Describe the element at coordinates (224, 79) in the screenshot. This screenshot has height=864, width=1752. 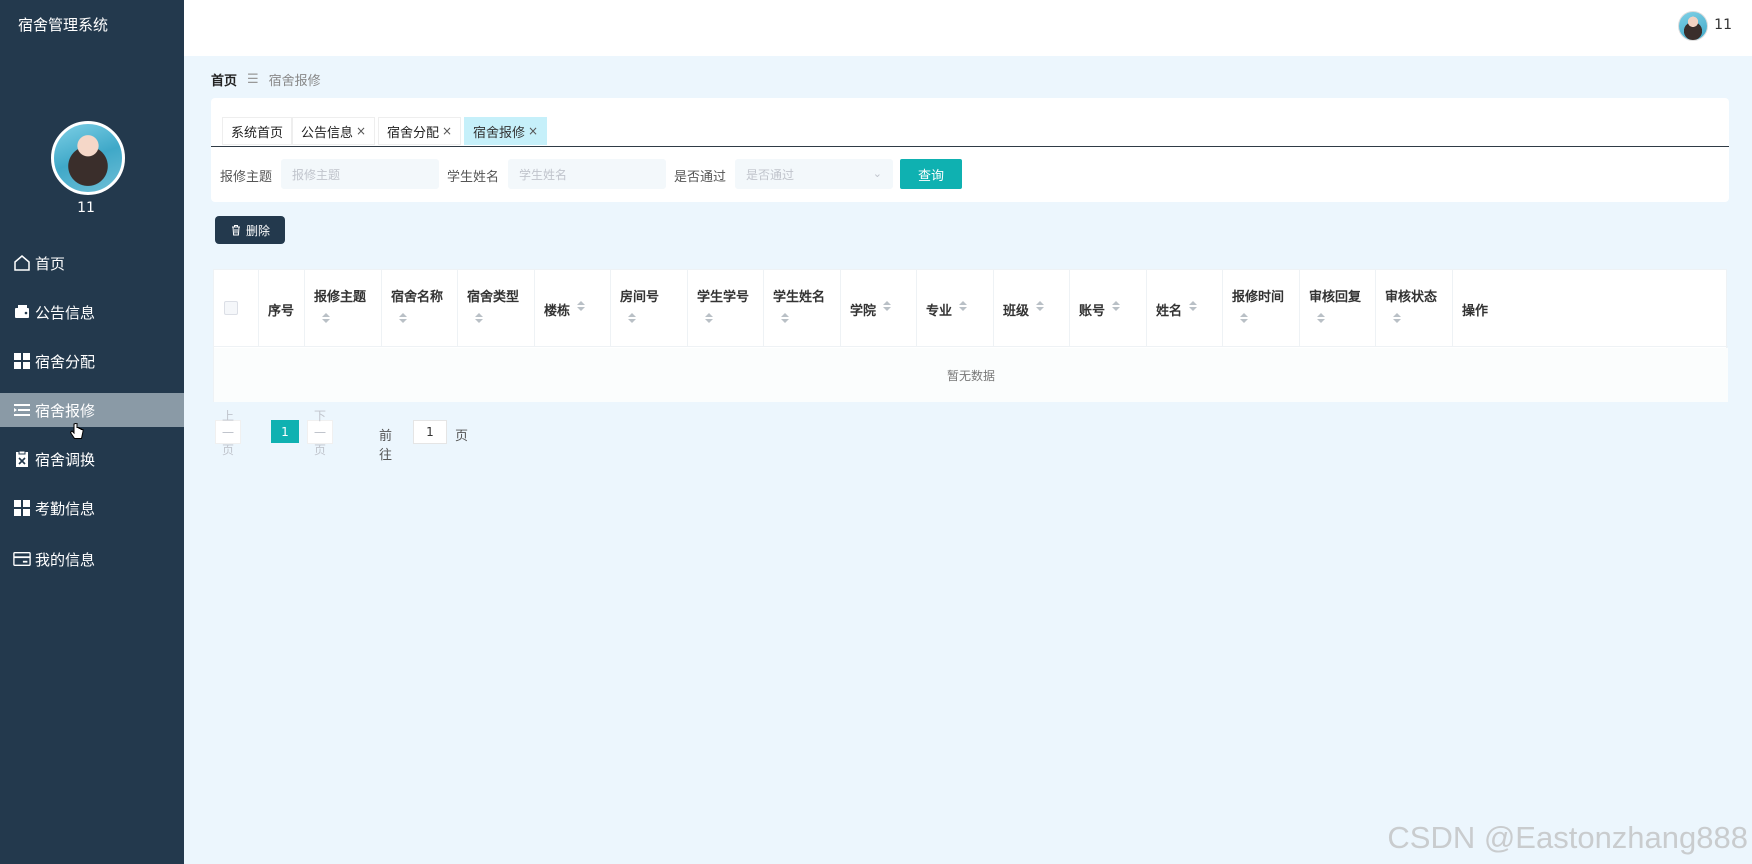
I see `breadcrumb-home: 首页` at that location.